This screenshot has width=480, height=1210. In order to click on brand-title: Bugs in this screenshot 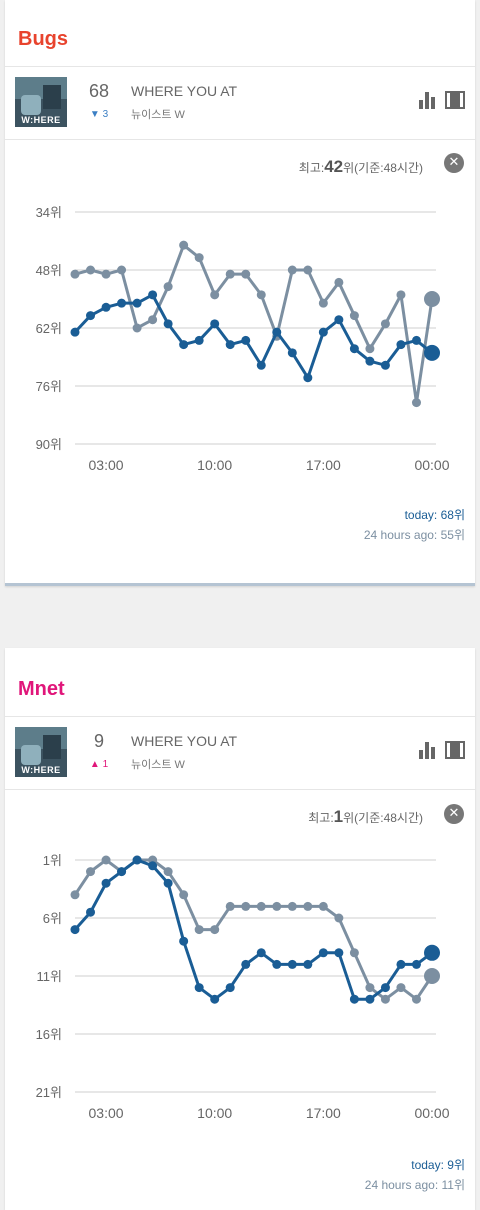, I will do `click(43, 39)`.